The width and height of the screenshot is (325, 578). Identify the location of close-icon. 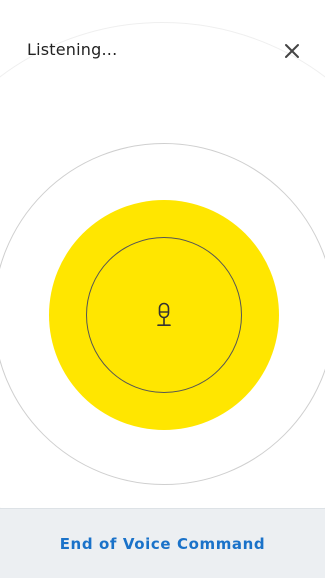
(292, 51).